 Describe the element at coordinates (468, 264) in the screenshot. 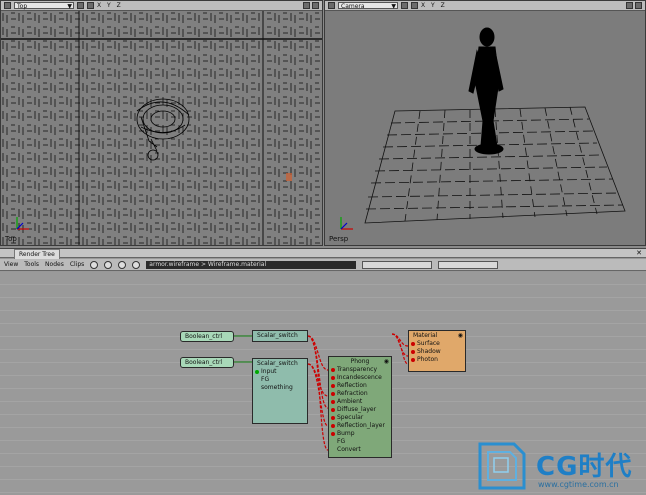

I see `search-field` at that location.